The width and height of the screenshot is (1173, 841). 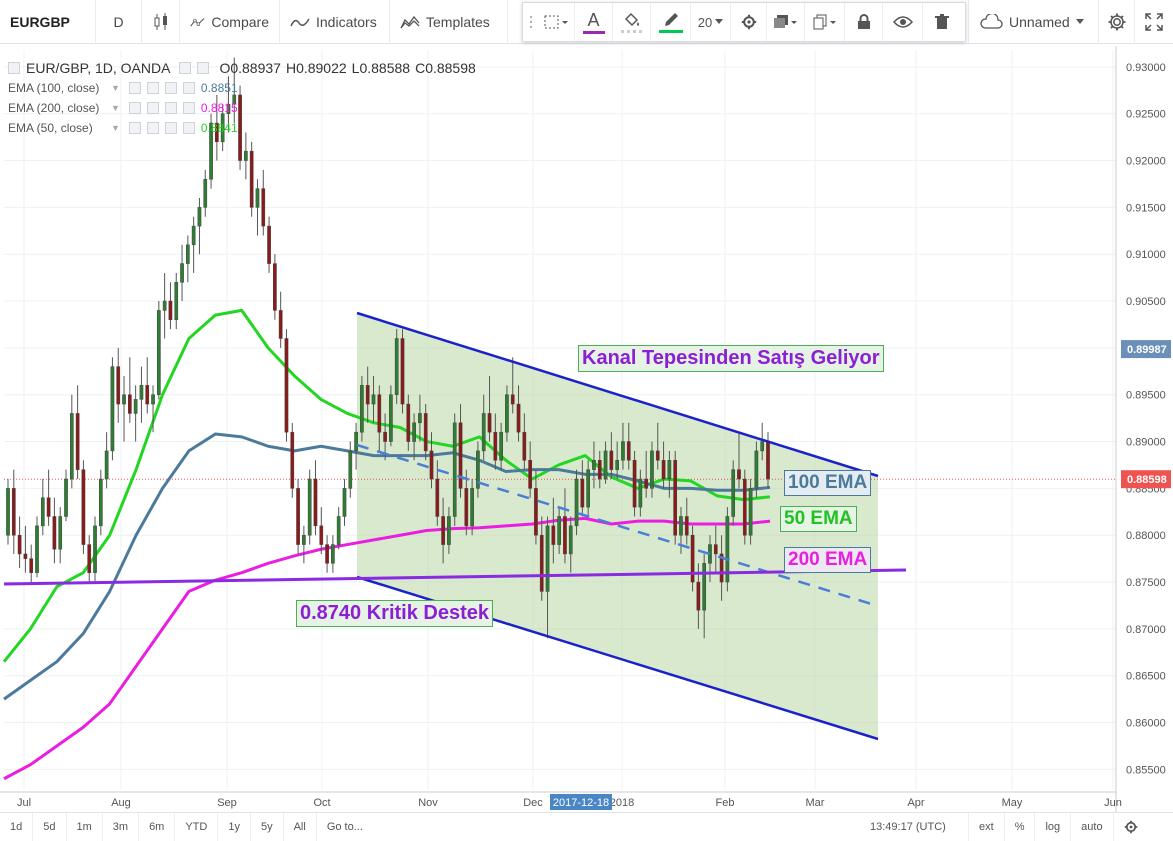 What do you see at coordinates (449, 22) in the screenshot?
I see `templates-button: Templates` at bounding box center [449, 22].